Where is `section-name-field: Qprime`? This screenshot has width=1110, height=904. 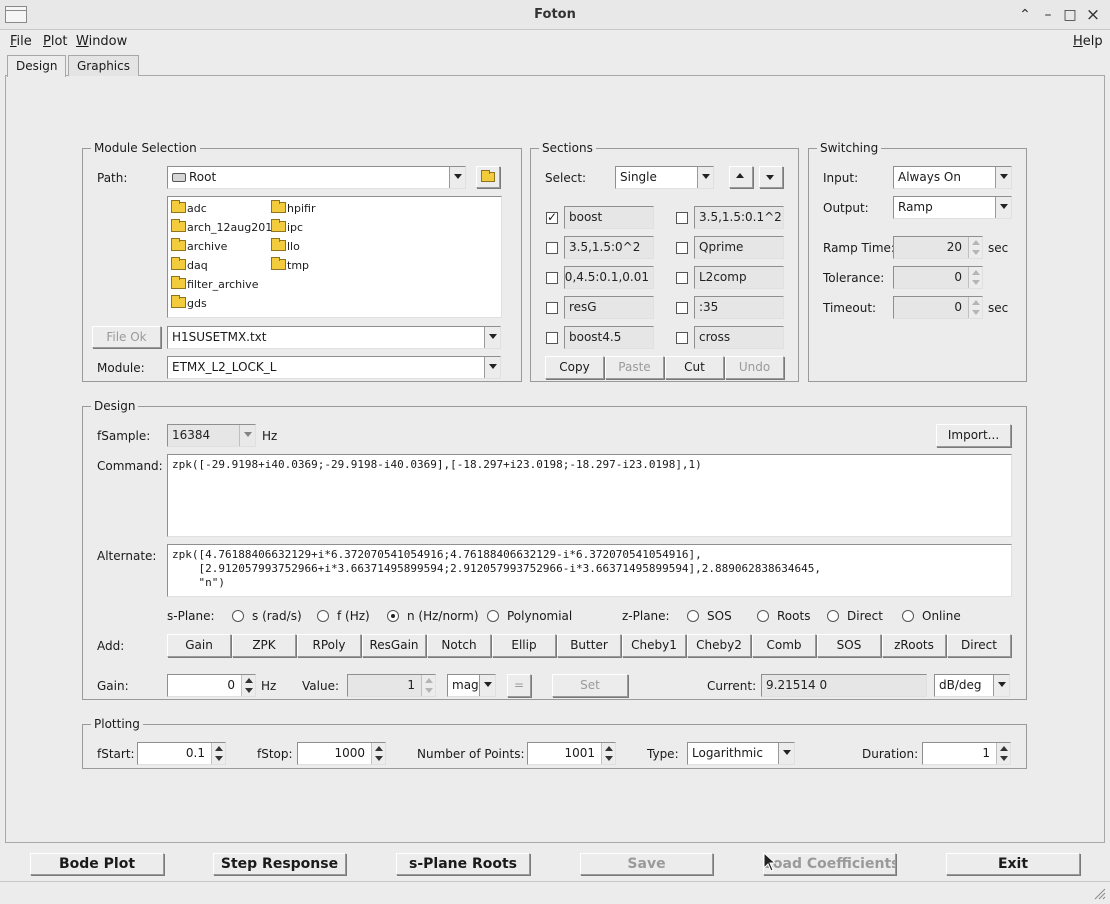
section-name-field: Qprime is located at coordinates (739, 247).